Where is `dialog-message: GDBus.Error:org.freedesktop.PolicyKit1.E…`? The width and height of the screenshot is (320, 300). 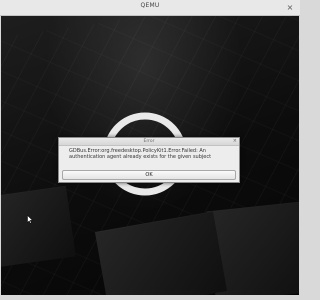 dialog-message: GDBus.Error:org.freedesktop.PolicyKit1.E… is located at coordinates (140, 154).